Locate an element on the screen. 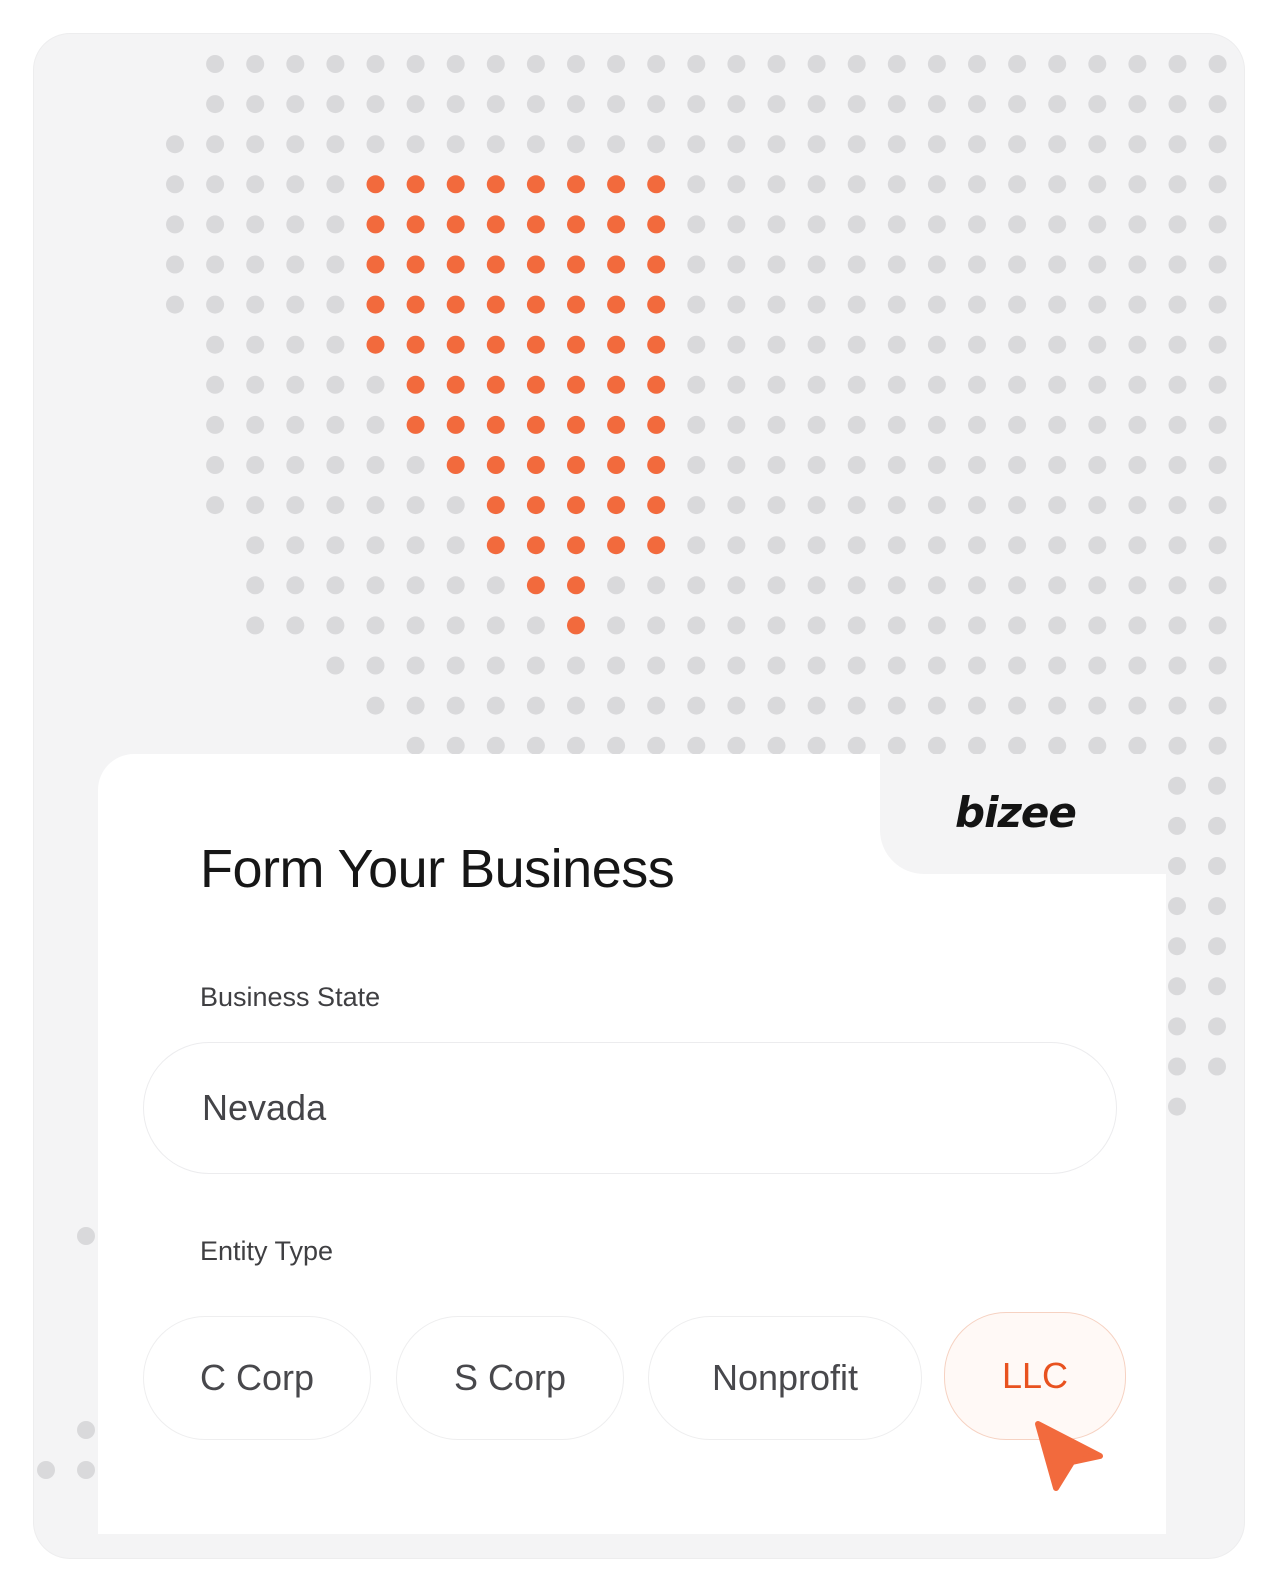  entity-option-s-corp: S Corp is located at coordinates (510, 1378).